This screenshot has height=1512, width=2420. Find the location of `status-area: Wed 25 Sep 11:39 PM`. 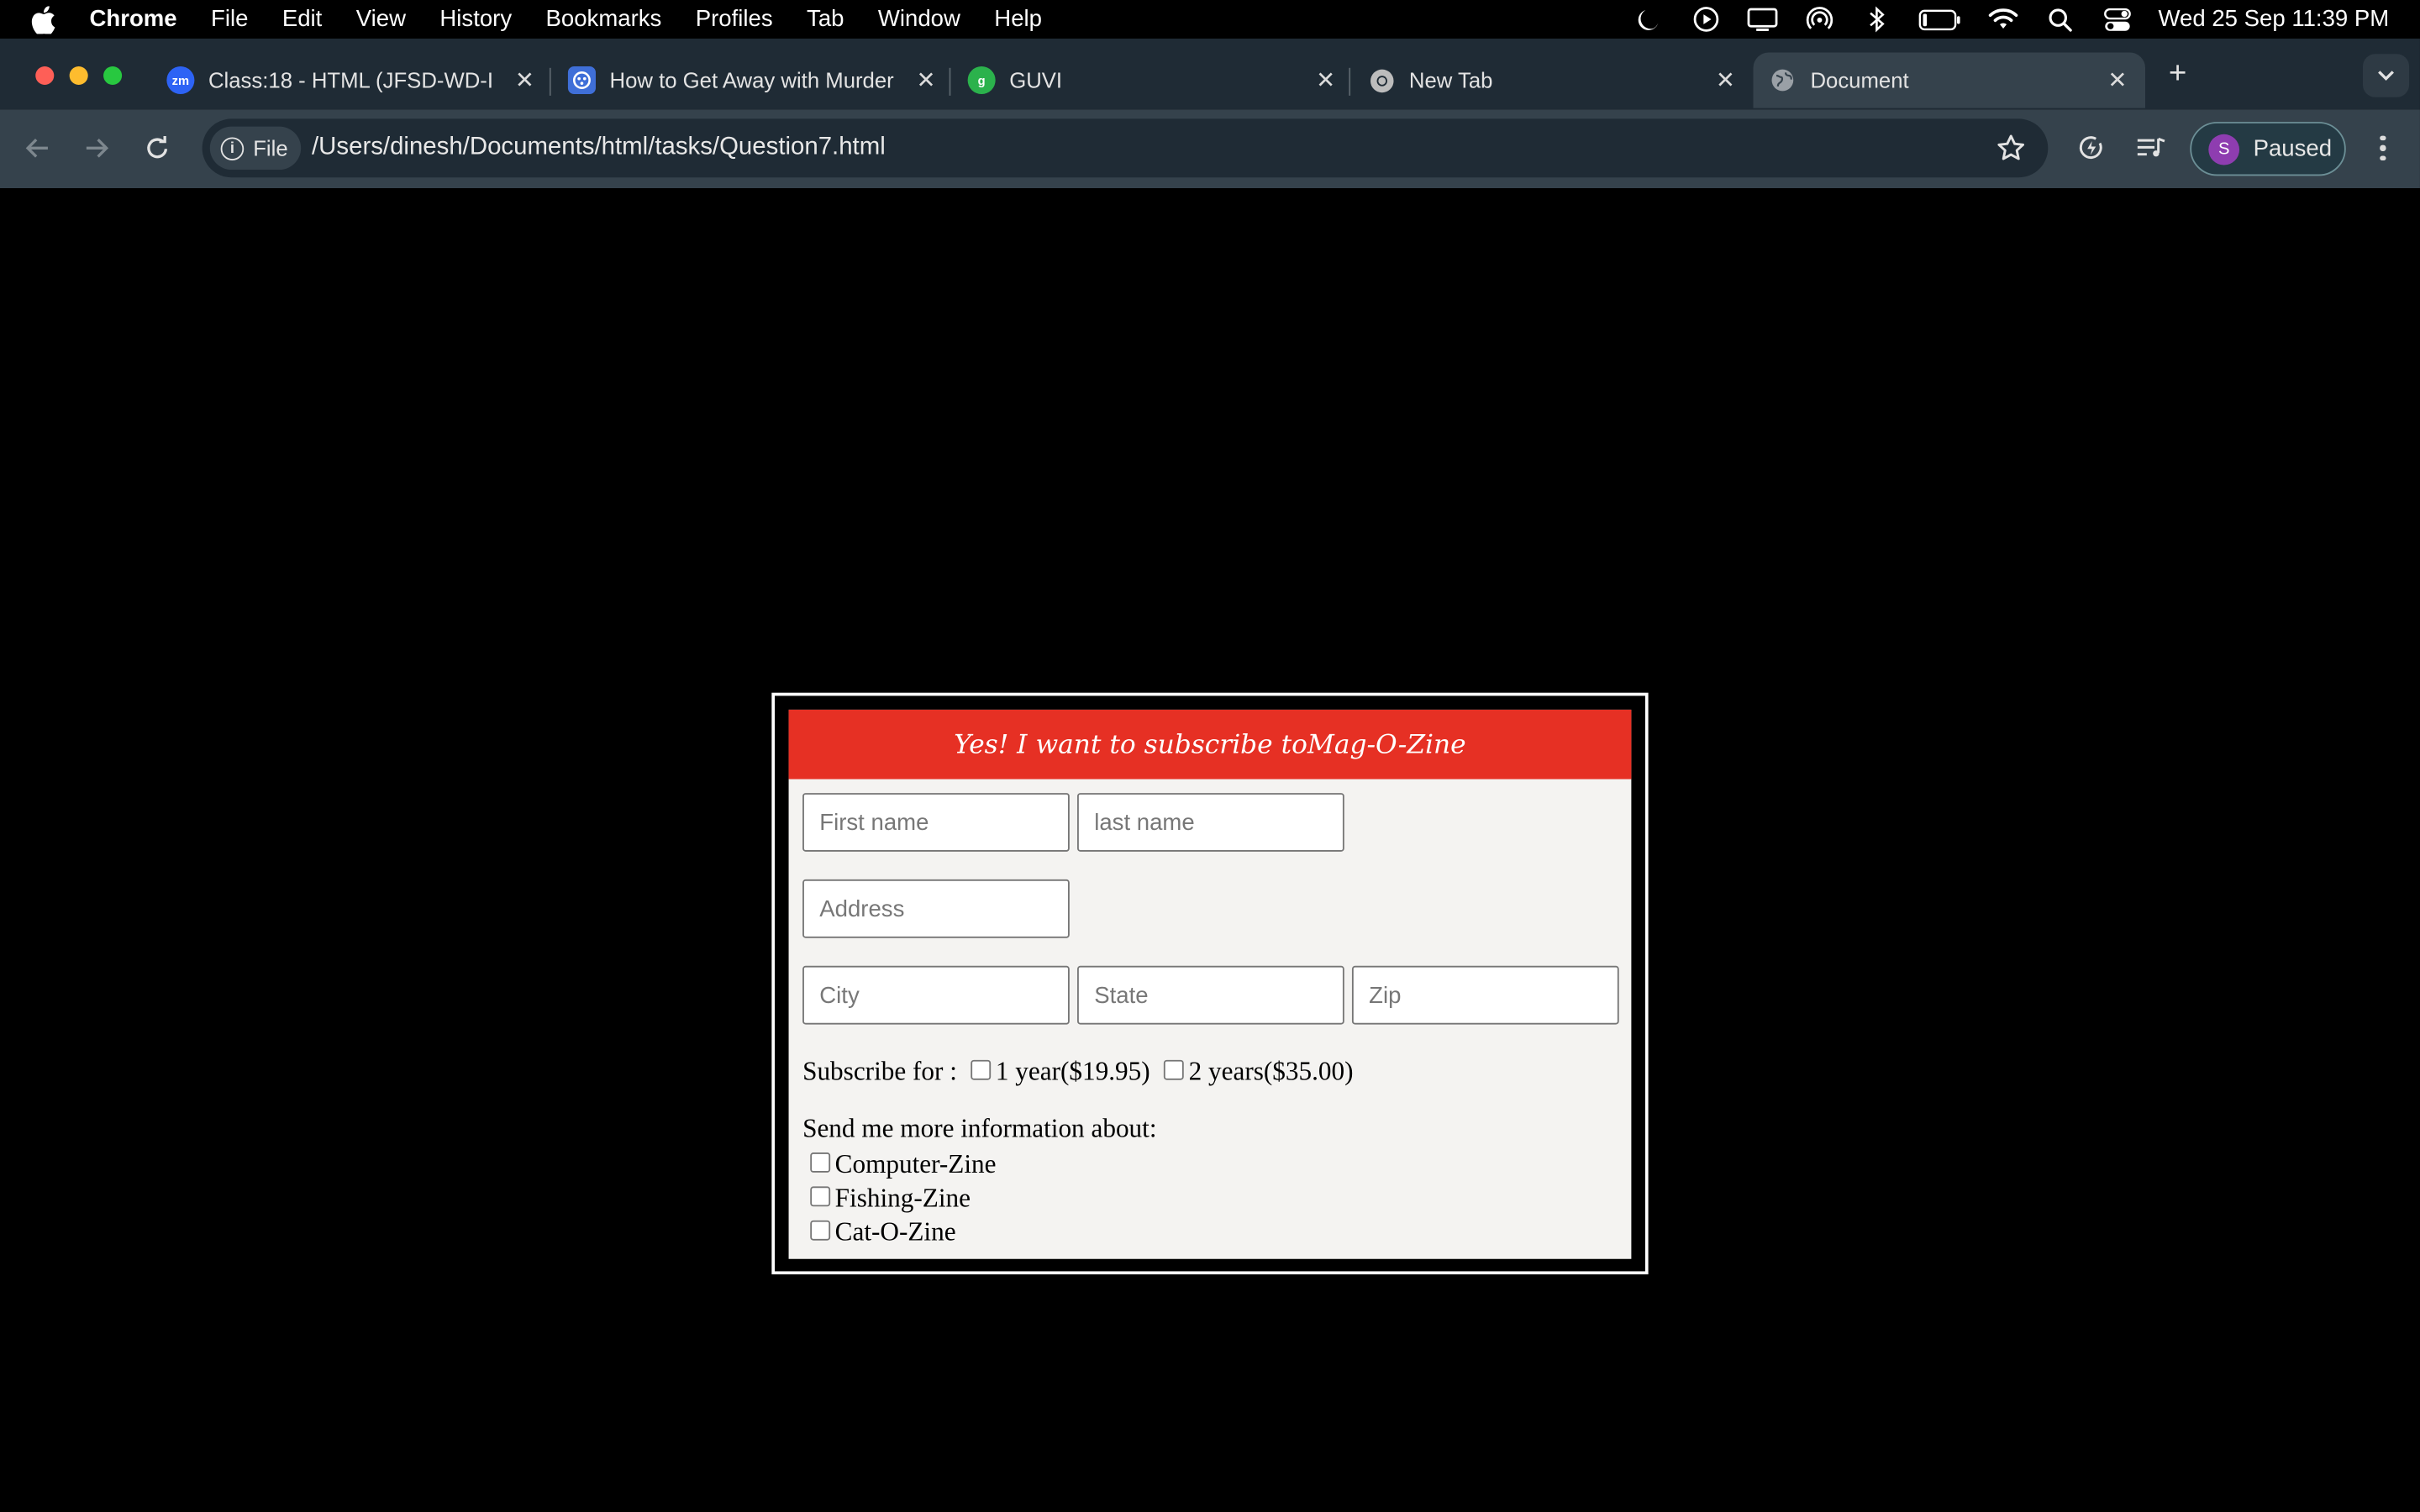

status-area: Wed 25 Sep 11:39 PM is located at coordinates (1999, 19).